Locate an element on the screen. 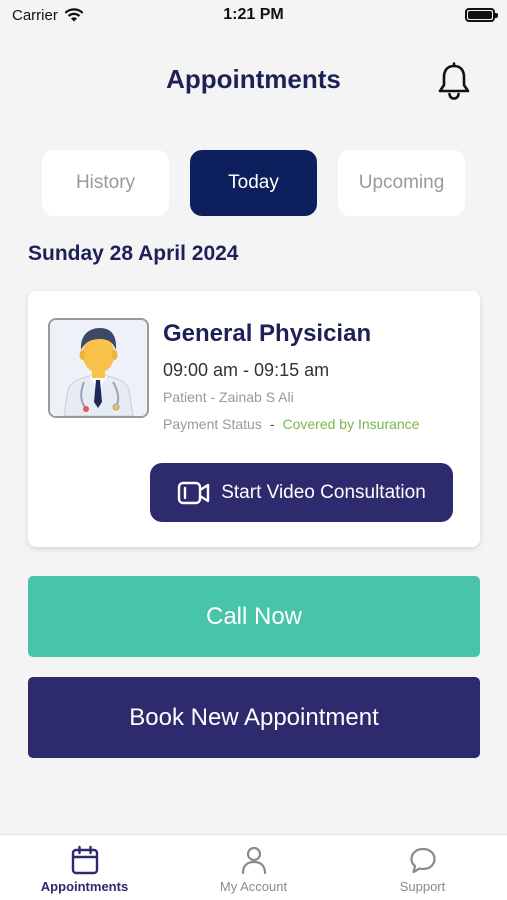 The image size is (507, 900). tab-today: Today is located at coordinates (253, 183).